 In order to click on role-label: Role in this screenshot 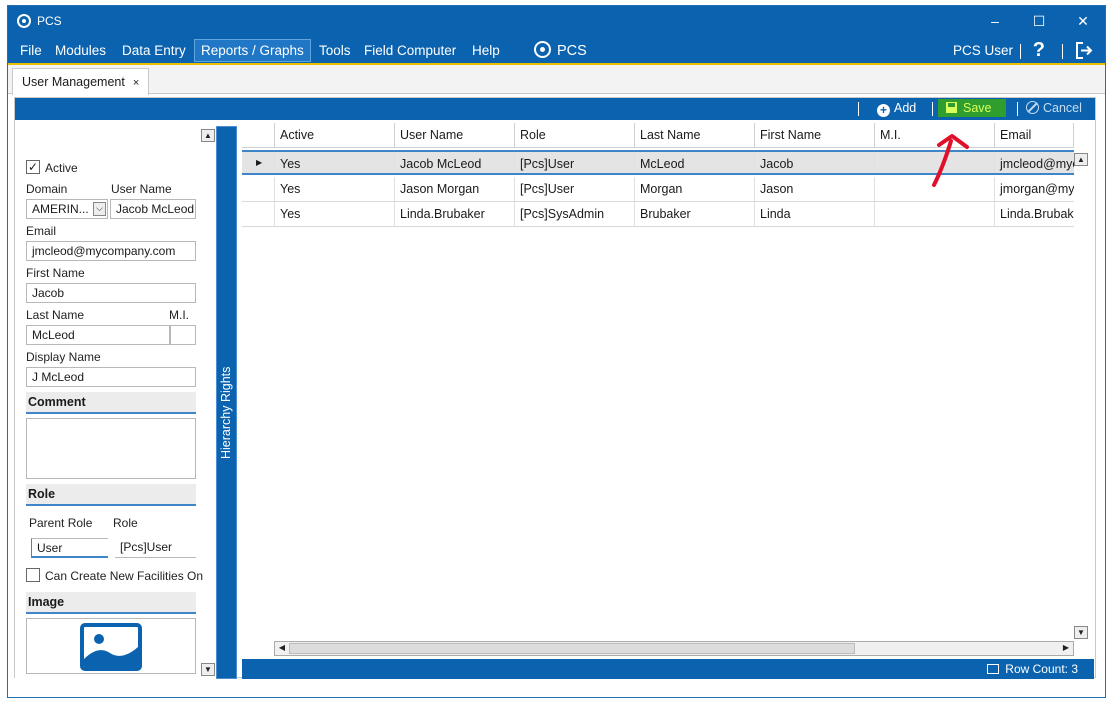, I will do `click(125, 523)`.